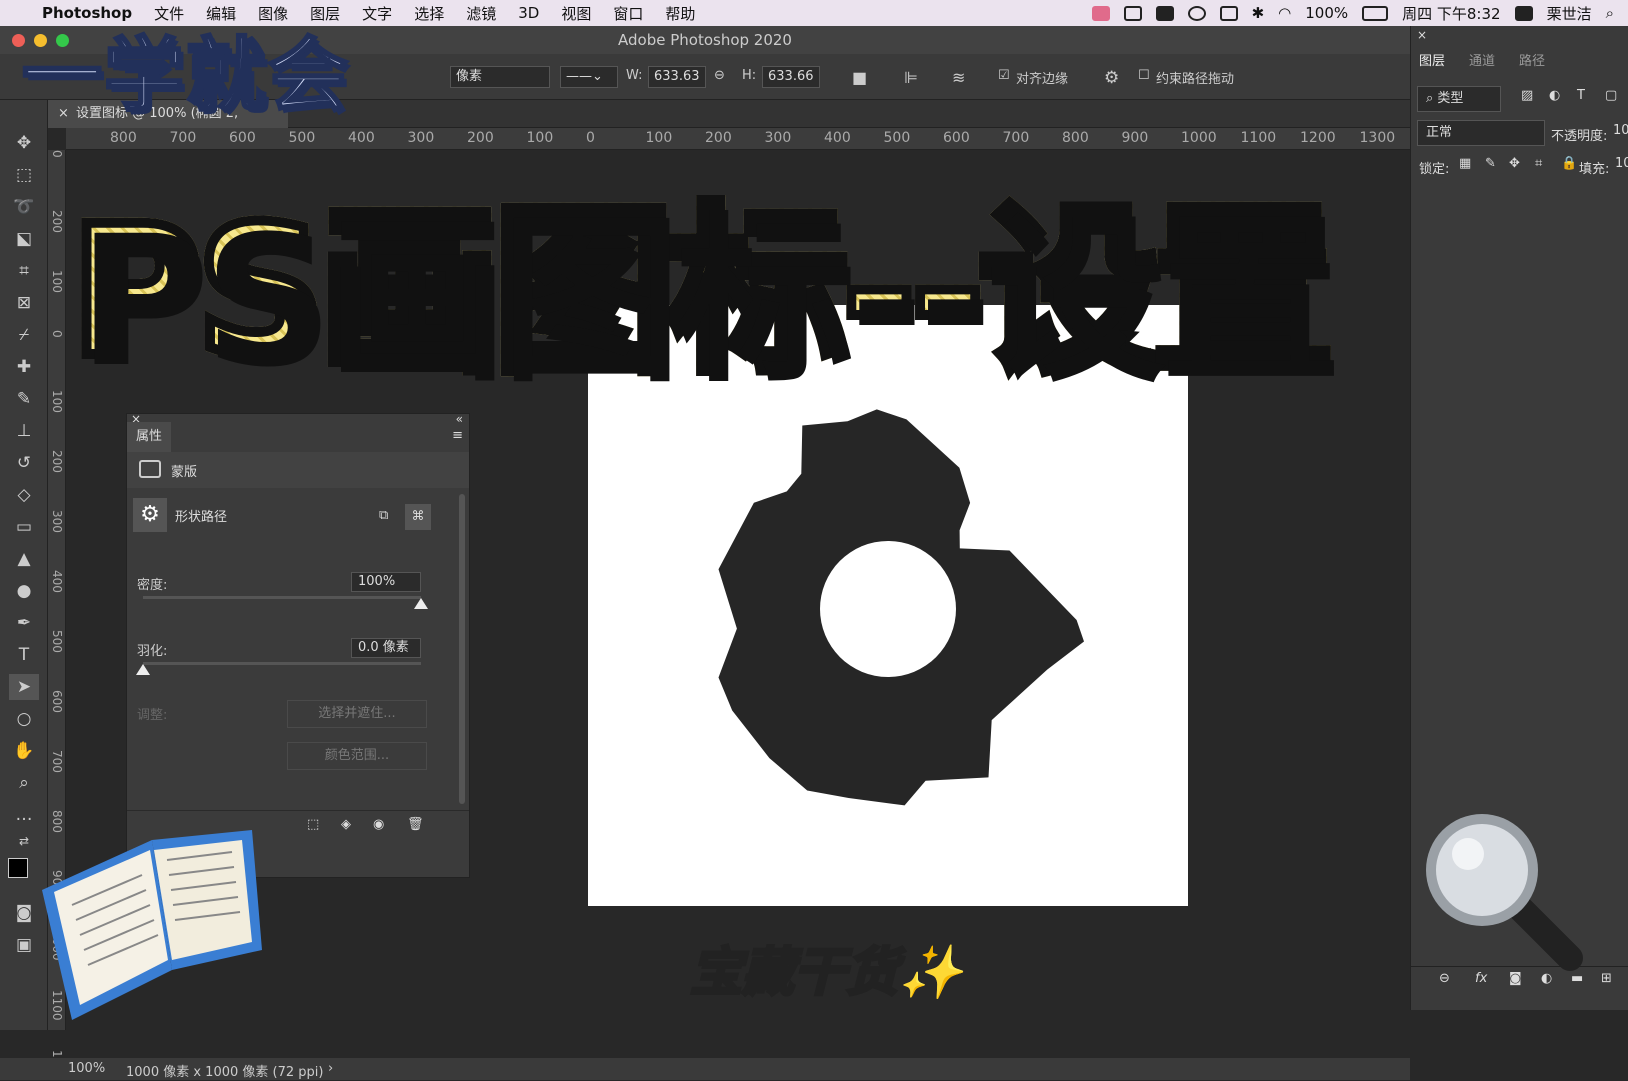 The height and width of the screenshot is (1081, 1628). I want to click on ruler-tick-label: 0, so click(590, 138).